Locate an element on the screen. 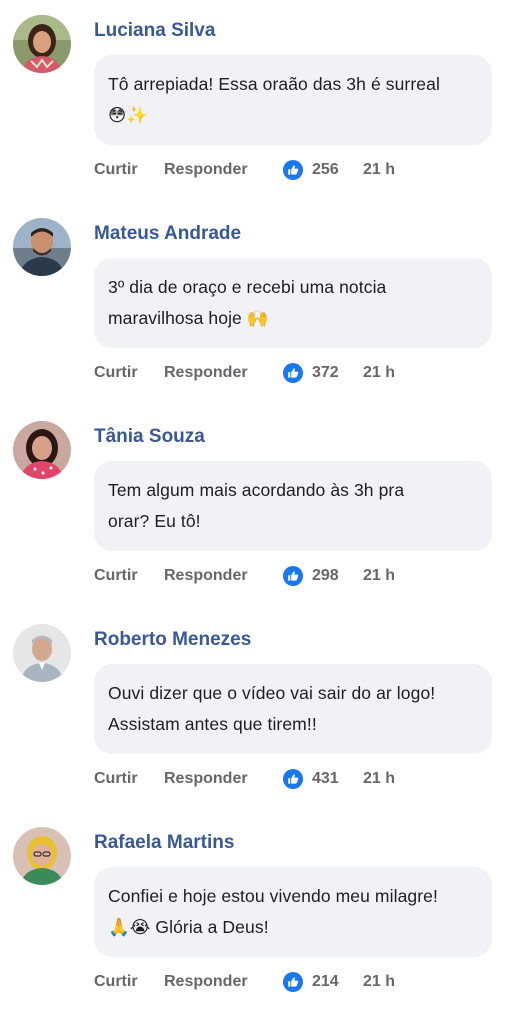  reaction-count: 298 is located at coordinates (325, 576).